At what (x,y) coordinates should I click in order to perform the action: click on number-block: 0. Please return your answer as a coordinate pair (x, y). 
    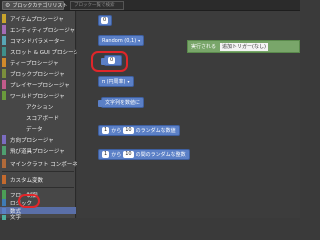
    Looking at the image, I should click on (105, 20).